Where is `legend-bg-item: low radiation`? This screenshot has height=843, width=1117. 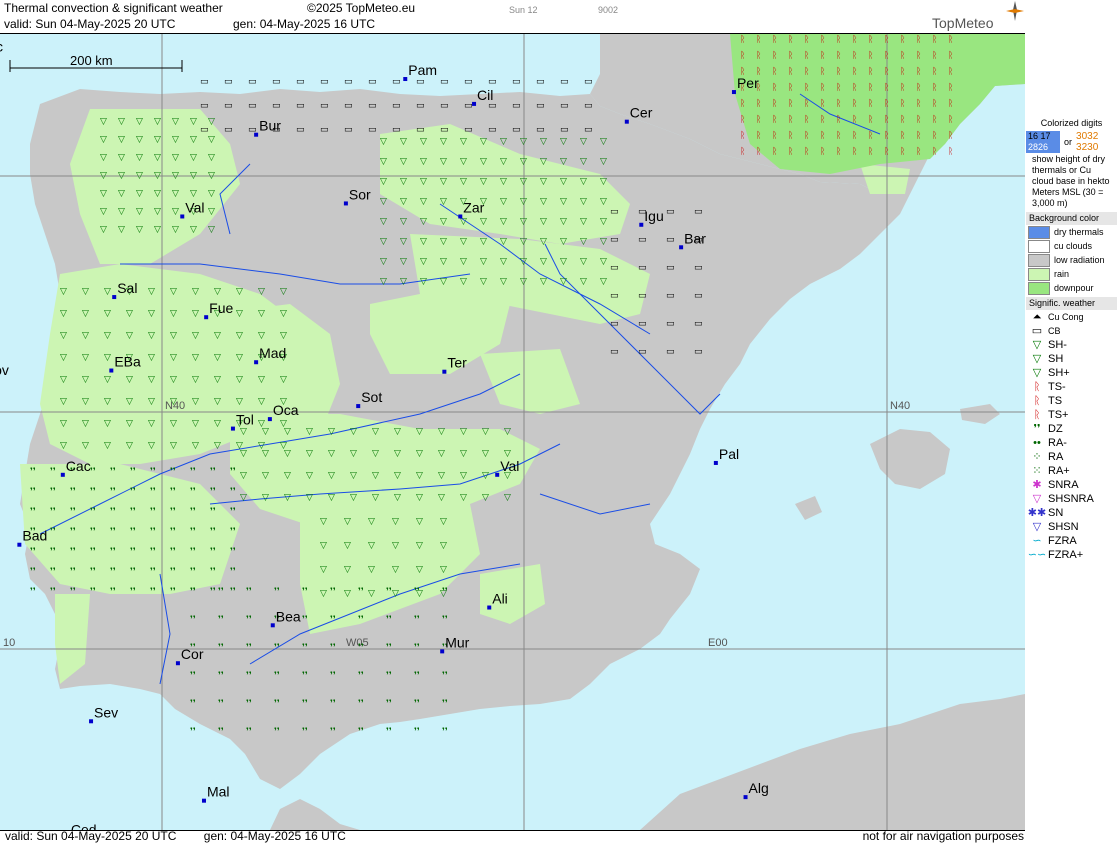 legend-bg-item: low radiation is located at coordinates (1071, 260).